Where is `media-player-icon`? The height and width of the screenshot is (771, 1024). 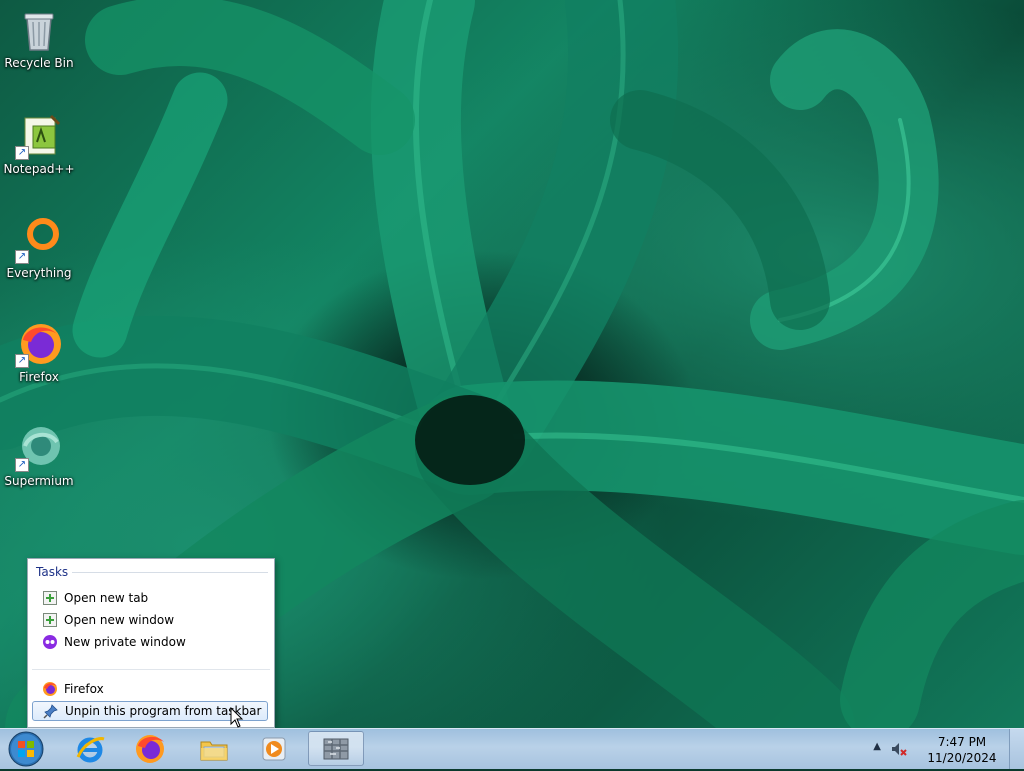
media-player-icon is located at coordinates (274, 748).